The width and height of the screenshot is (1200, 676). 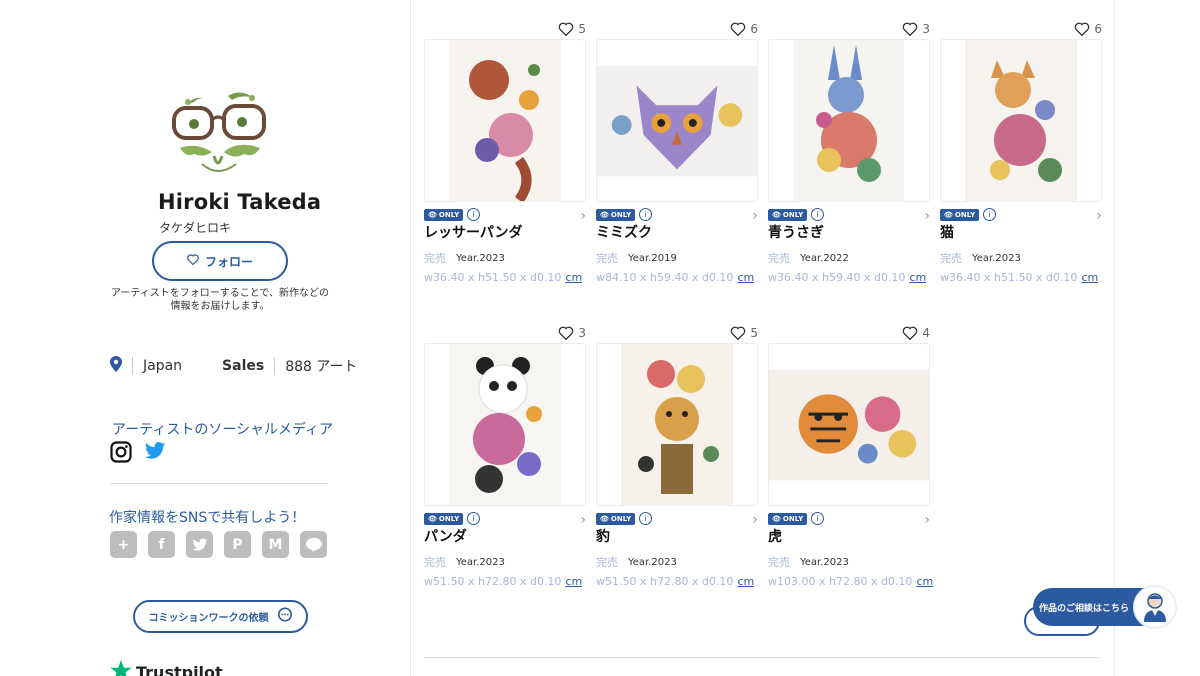 I want to click on share-title: 作家情報をSNSで共有しよう！, so click(x=207, y=518).